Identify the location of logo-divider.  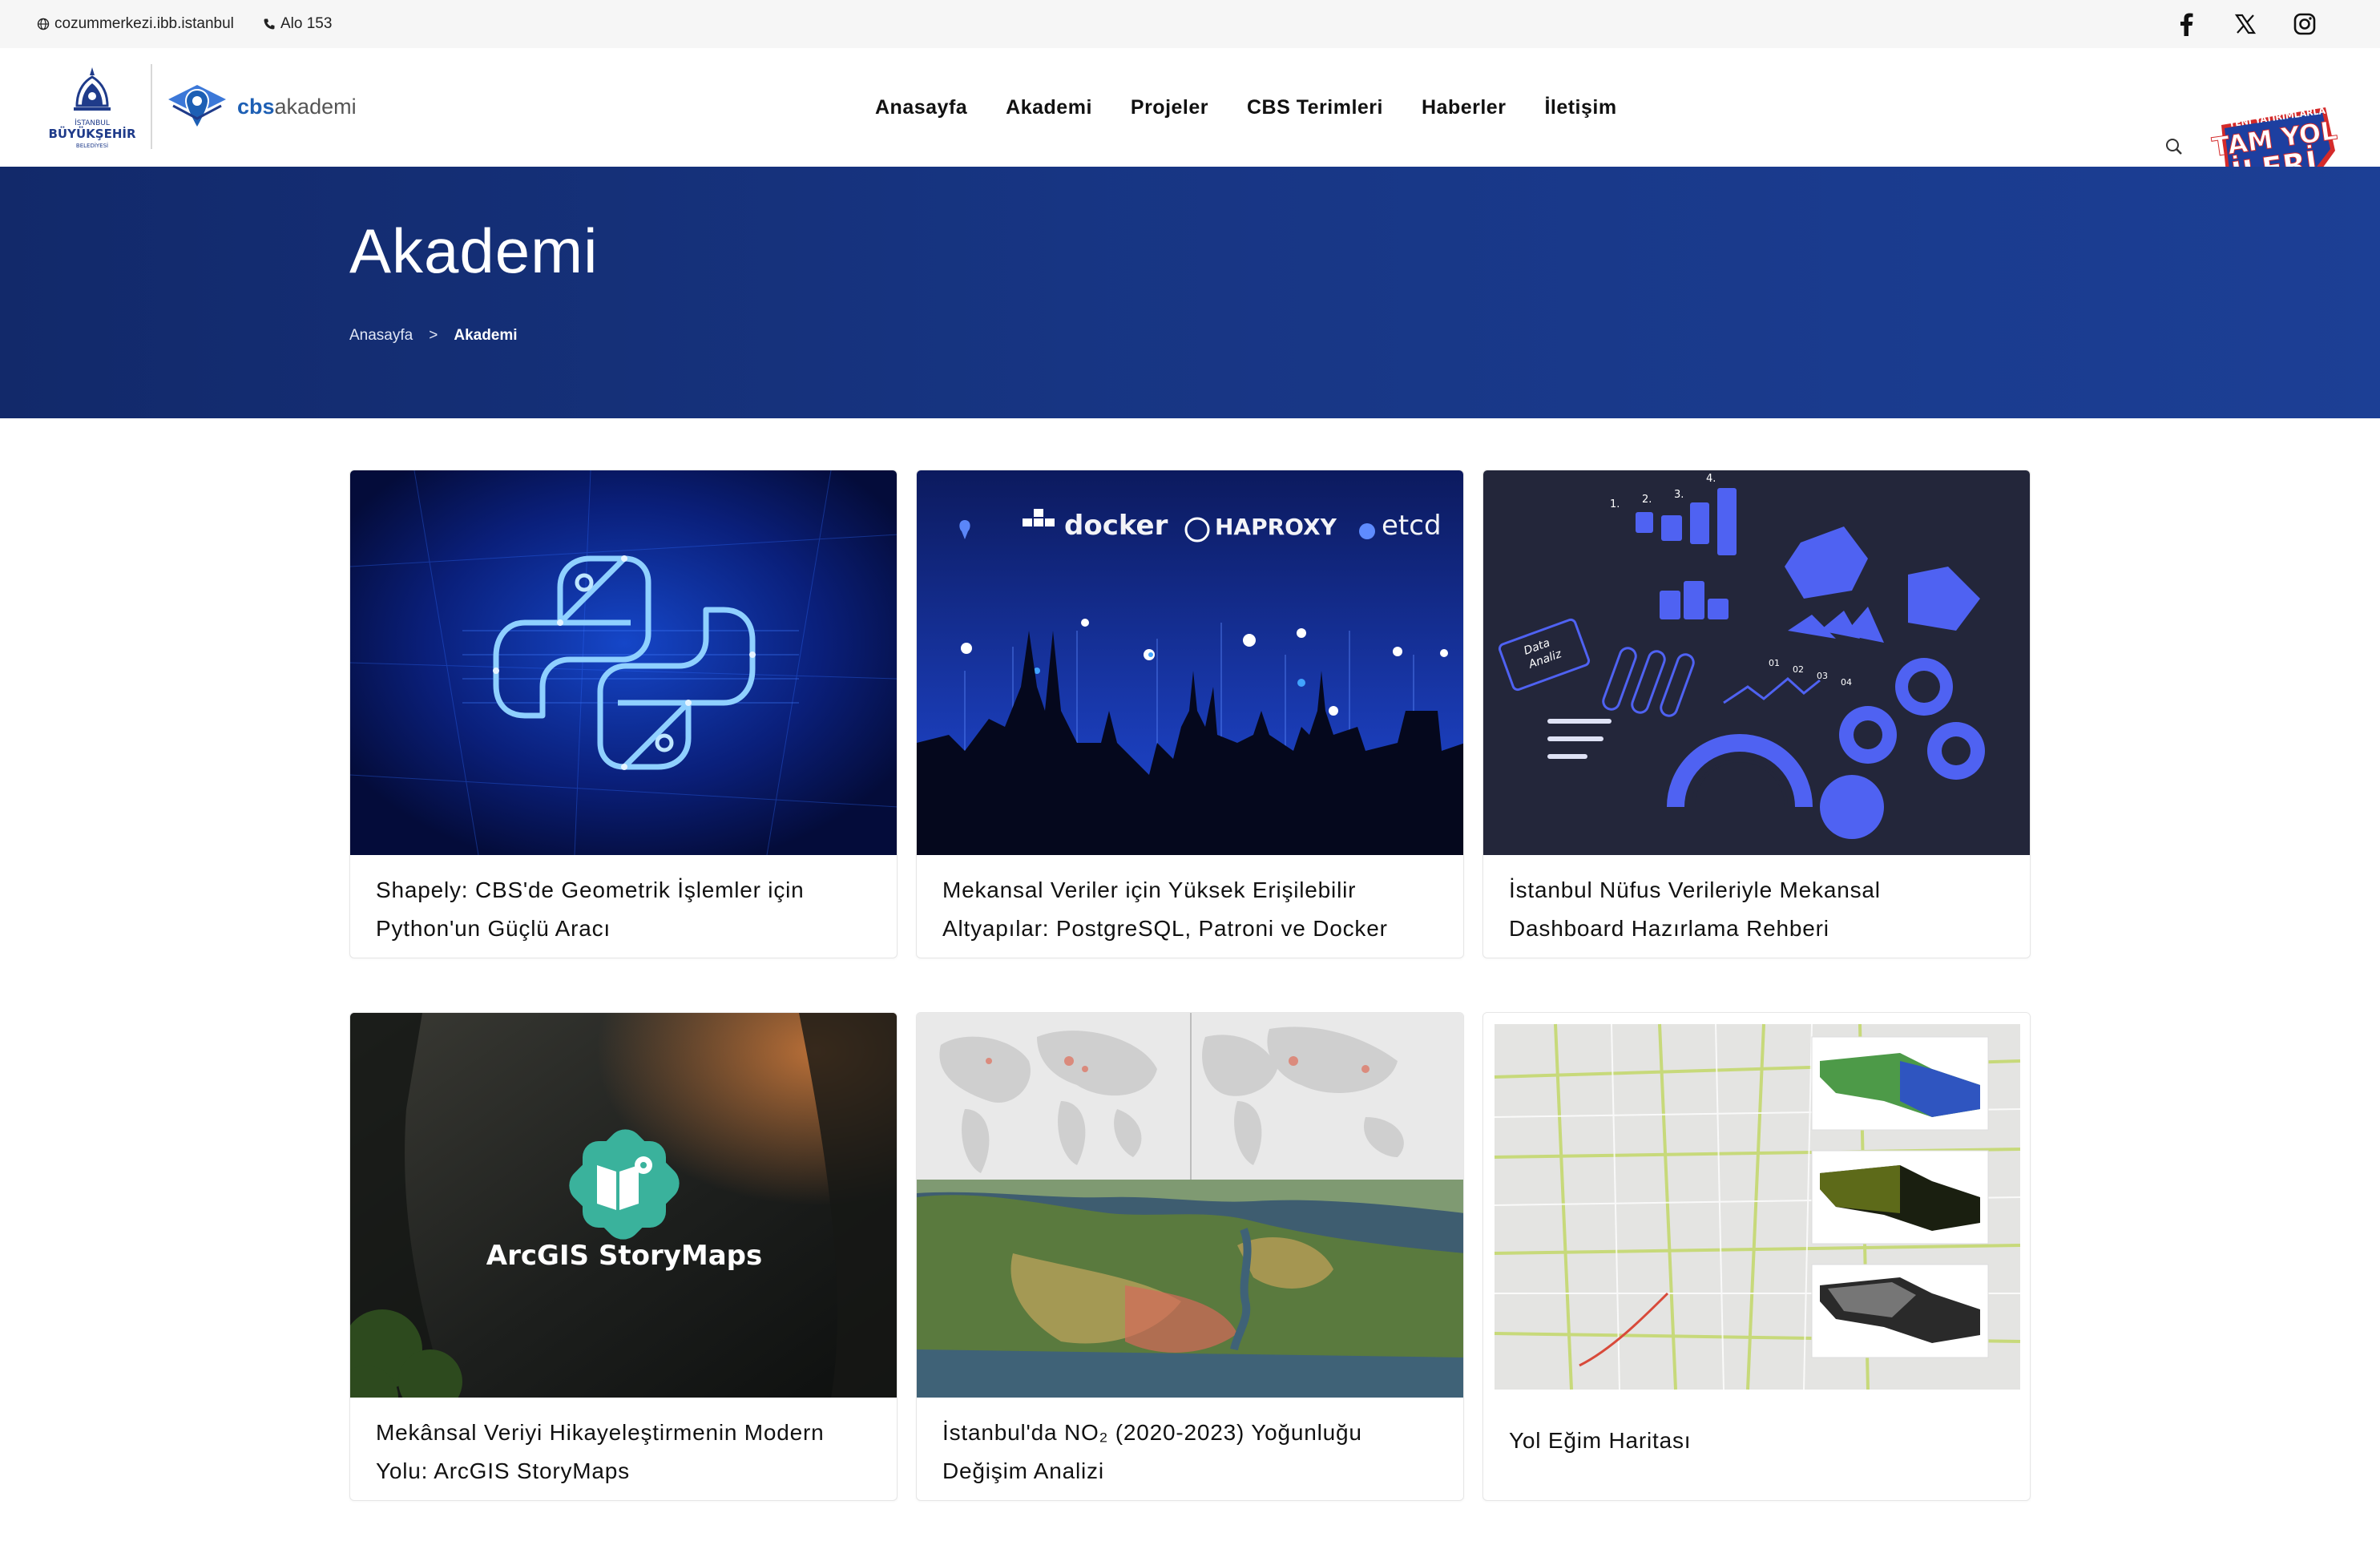
(151, 106).